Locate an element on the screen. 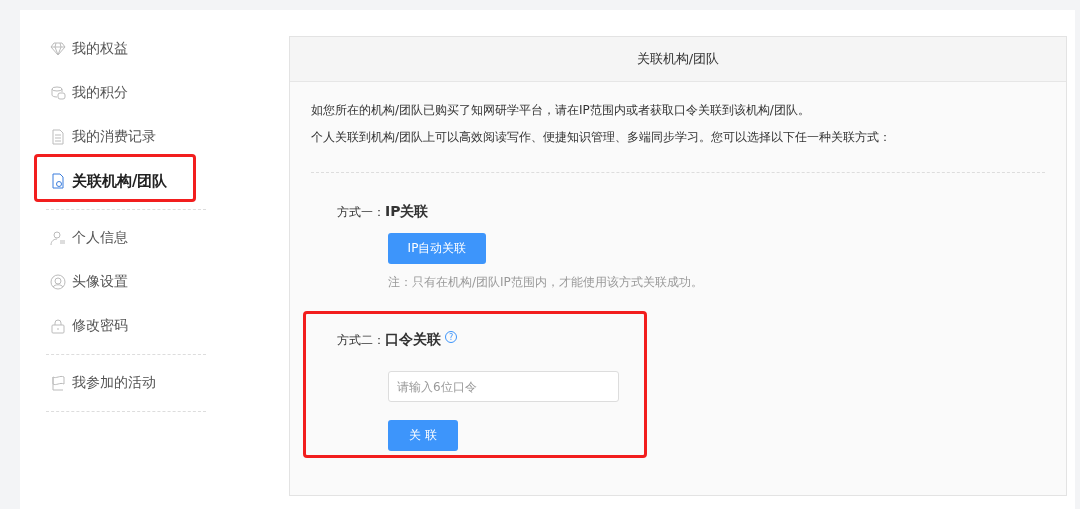  link-document-icon is located at coordinates (58, 181).